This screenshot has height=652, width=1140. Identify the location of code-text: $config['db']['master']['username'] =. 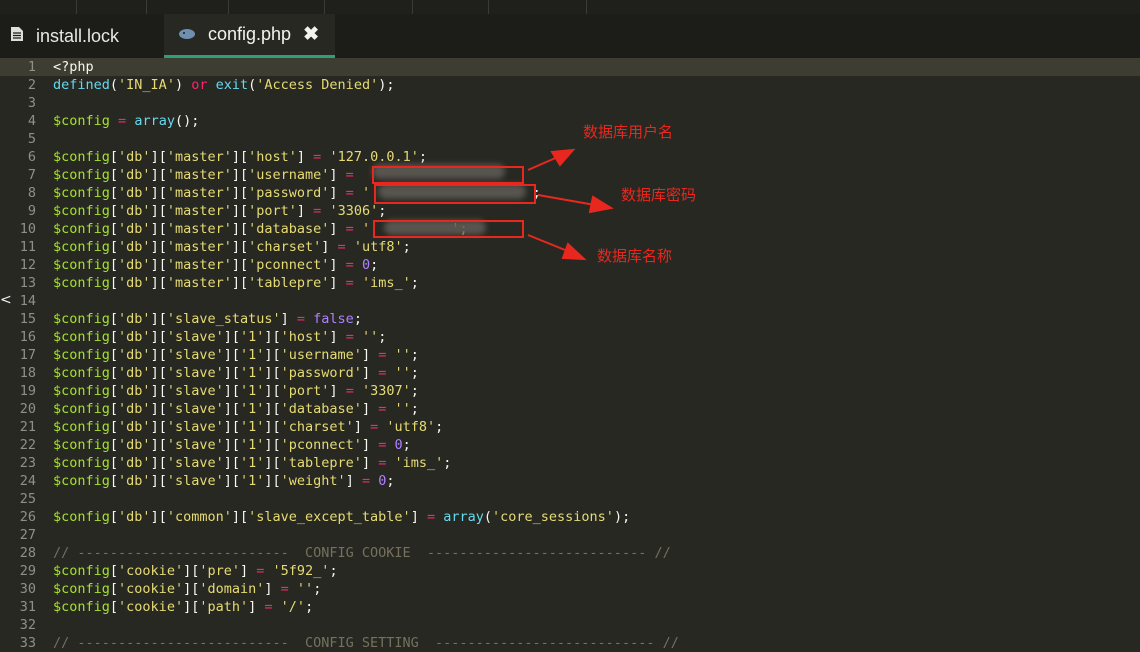
(207, 175).